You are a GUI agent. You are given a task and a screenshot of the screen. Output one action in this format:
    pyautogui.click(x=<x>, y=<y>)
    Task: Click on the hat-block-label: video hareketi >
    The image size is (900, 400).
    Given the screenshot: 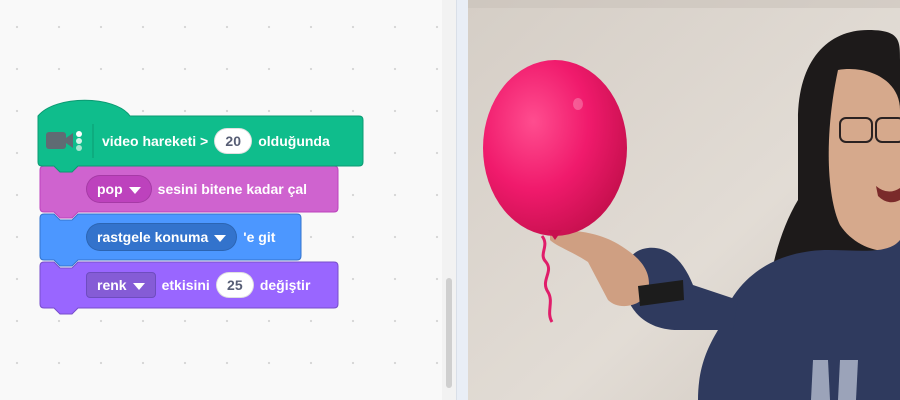 What is the action you would take?
    pyautogui.click(x=155, y=141)
    